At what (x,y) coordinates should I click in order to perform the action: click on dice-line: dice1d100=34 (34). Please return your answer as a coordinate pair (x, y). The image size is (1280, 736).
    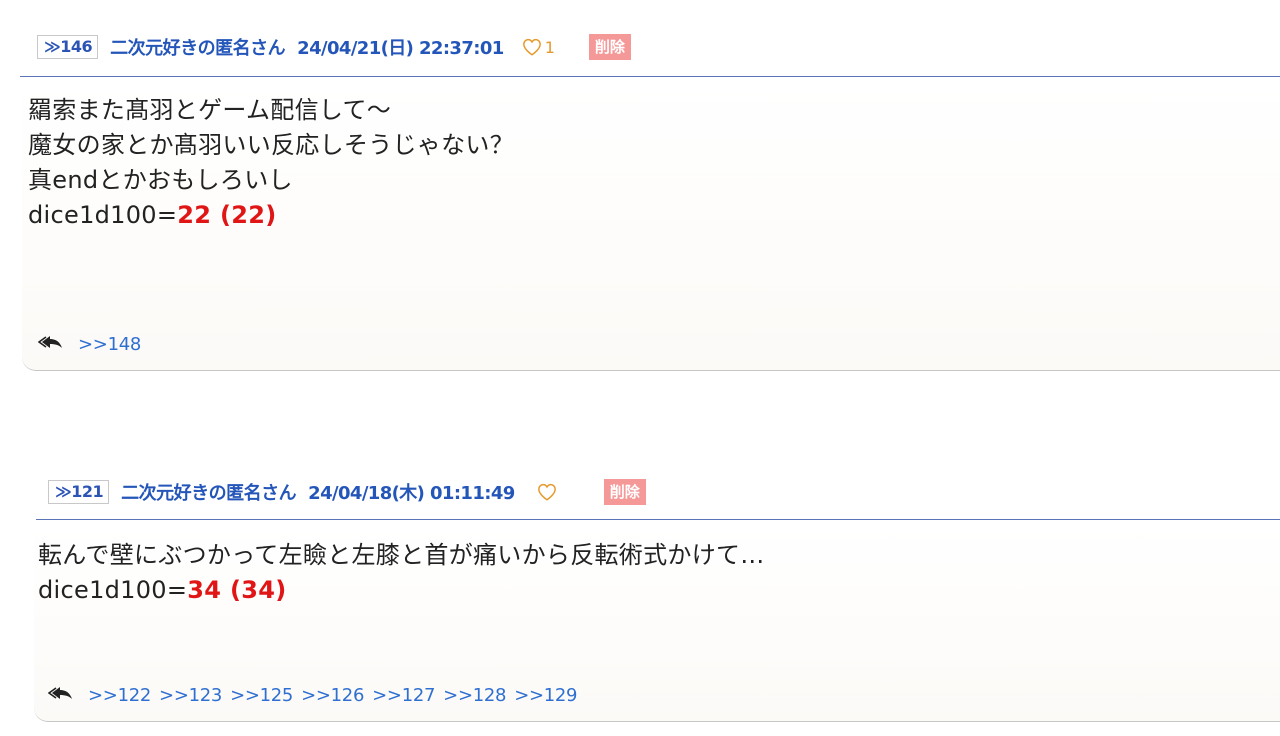
    Looking at the image, I should click on (401, 590).